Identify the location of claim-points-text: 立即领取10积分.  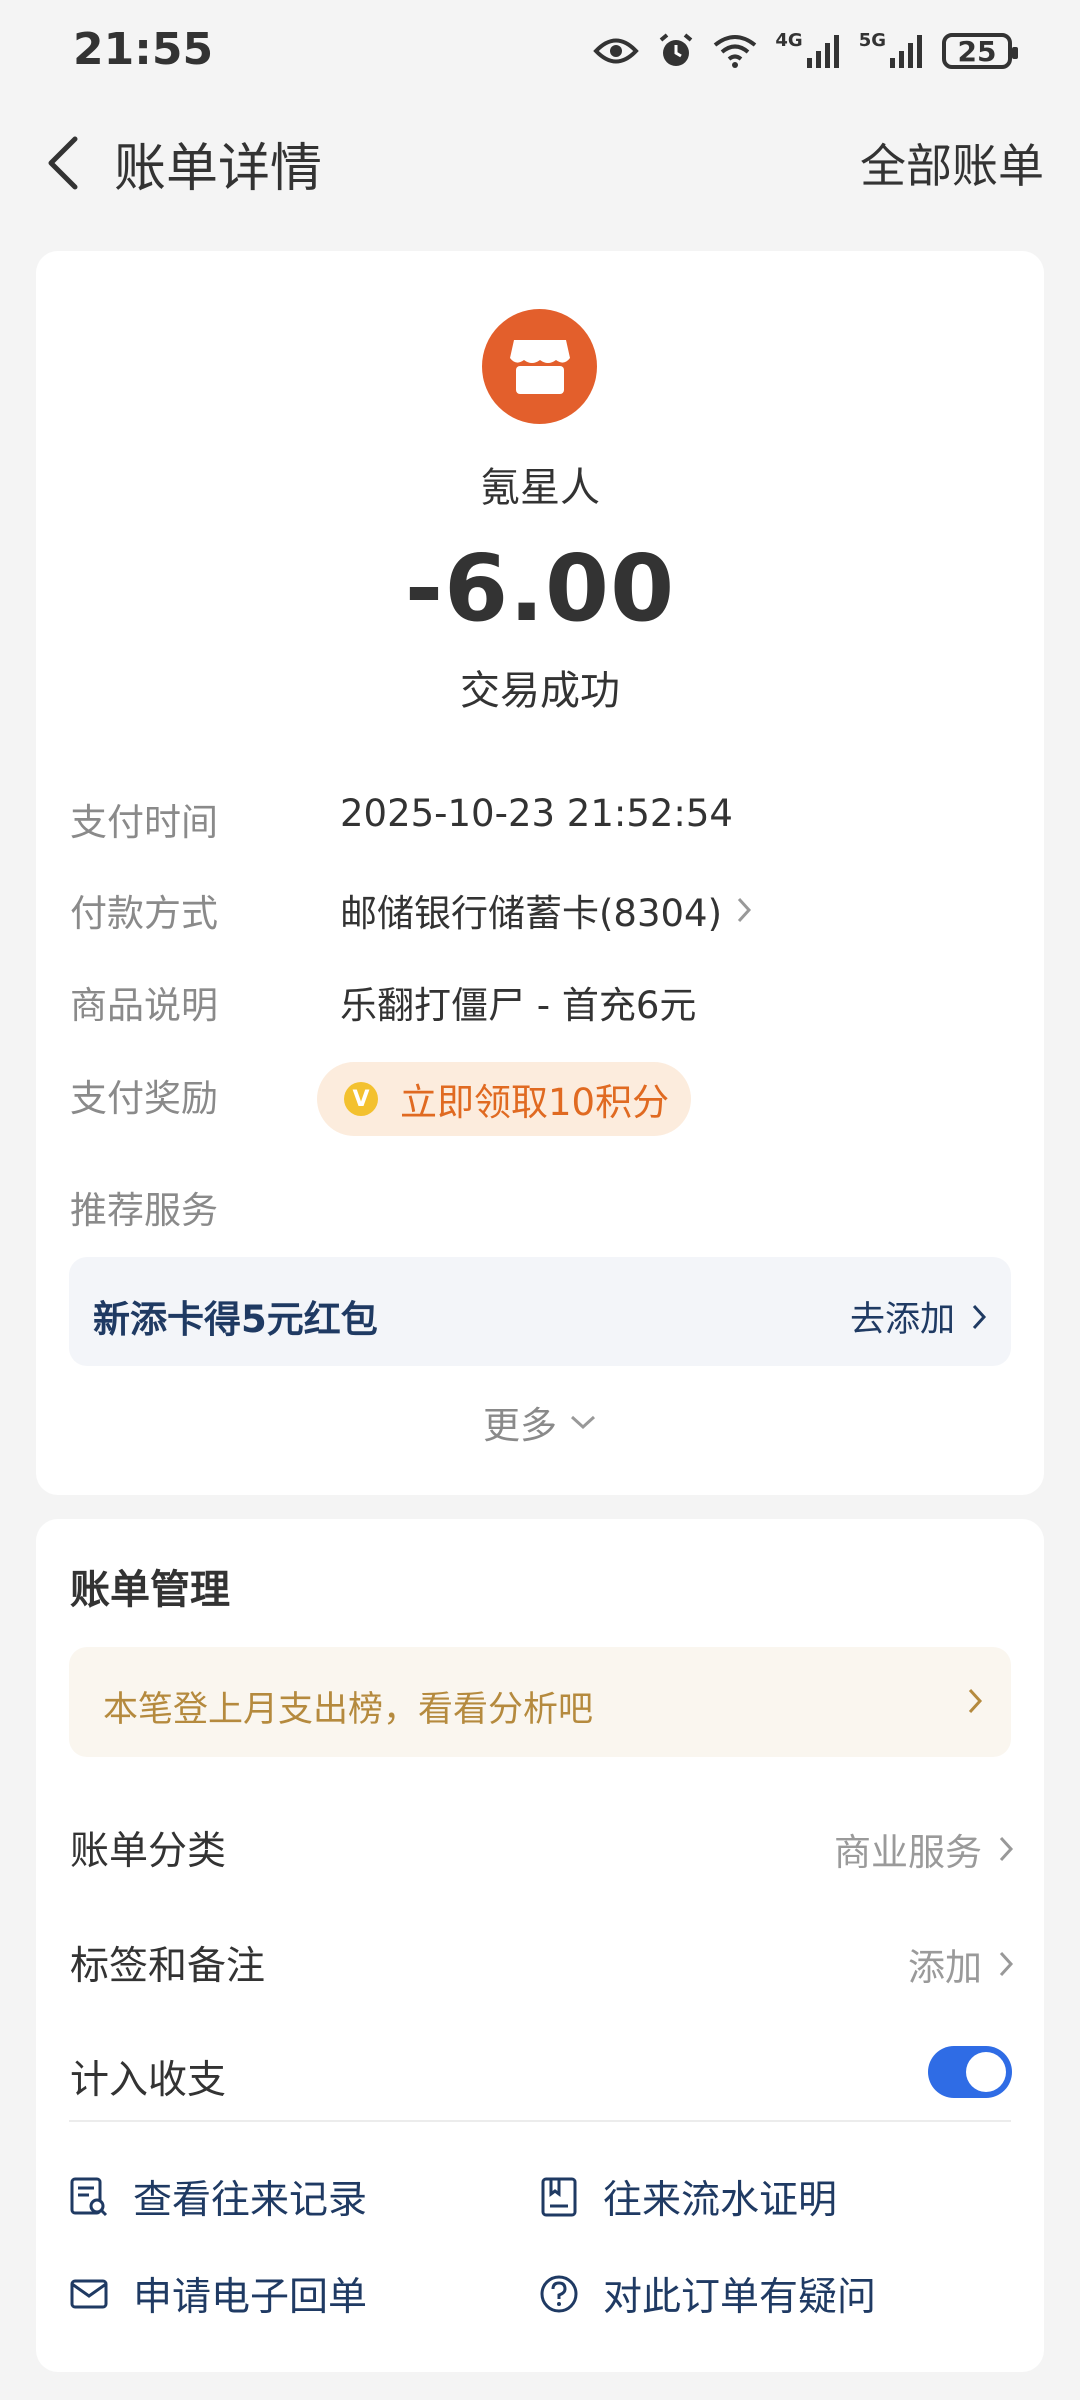
(535, 1102).